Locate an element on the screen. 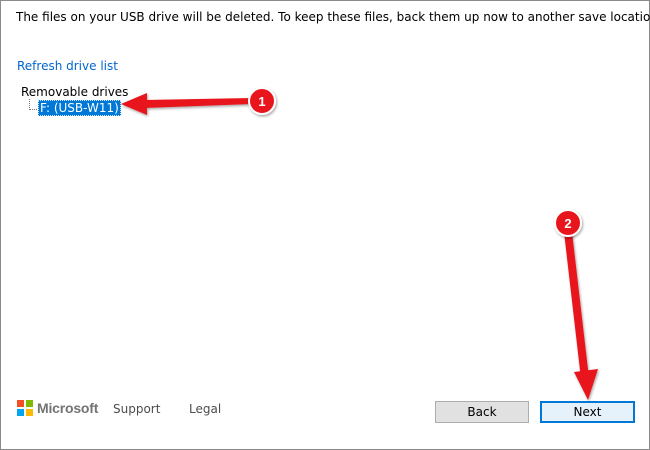 The image size is (650, 450). next-button: Next is located at coordinates (587, 412).